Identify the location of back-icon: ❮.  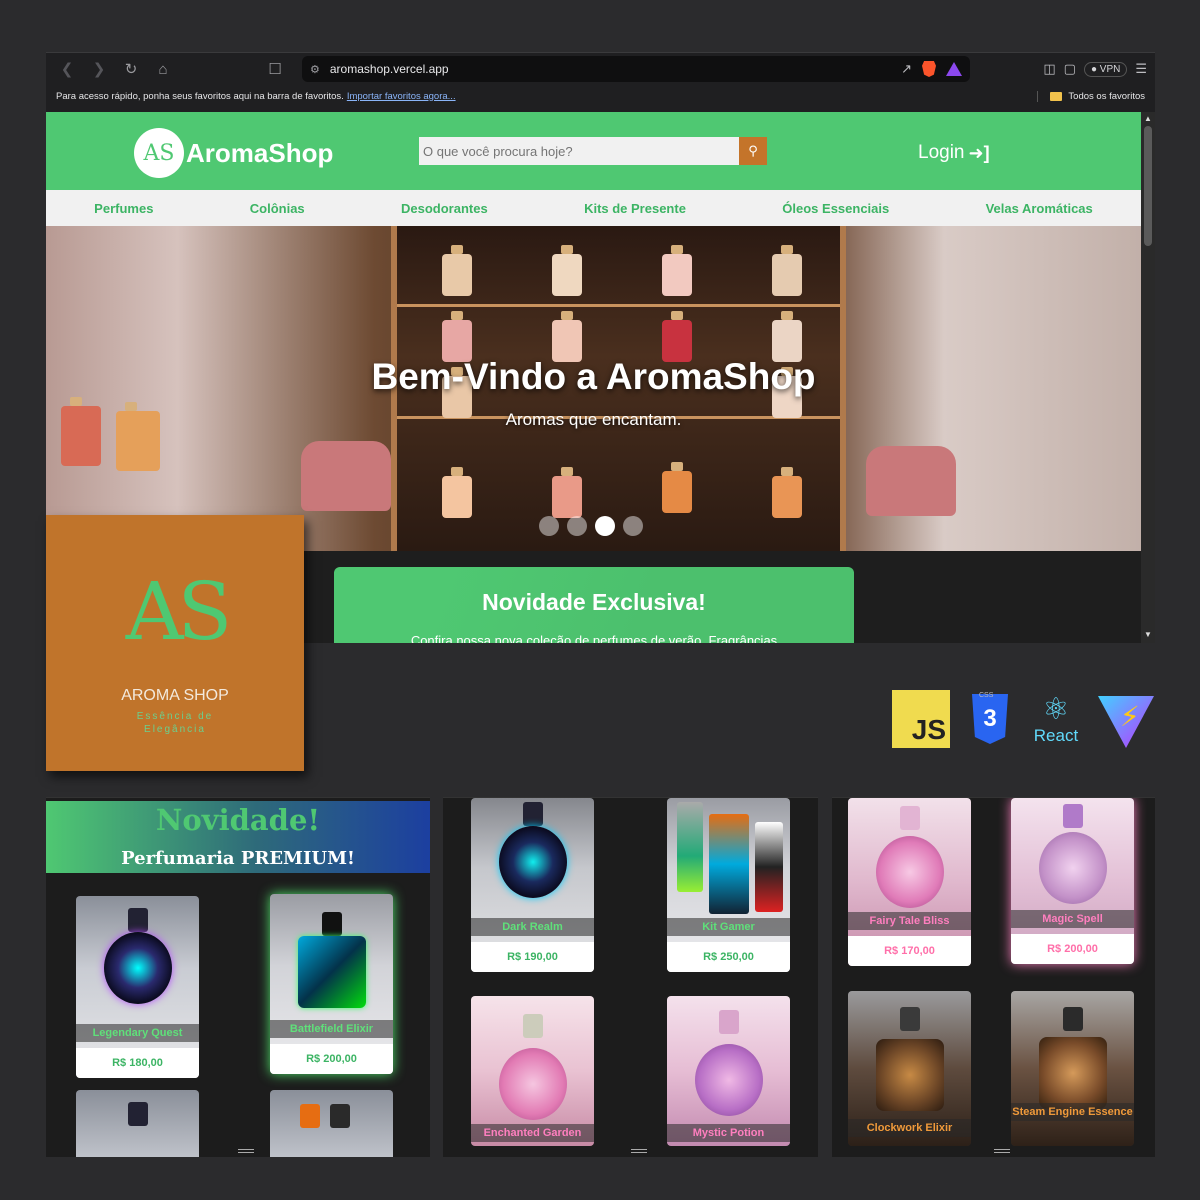
(67, 69).